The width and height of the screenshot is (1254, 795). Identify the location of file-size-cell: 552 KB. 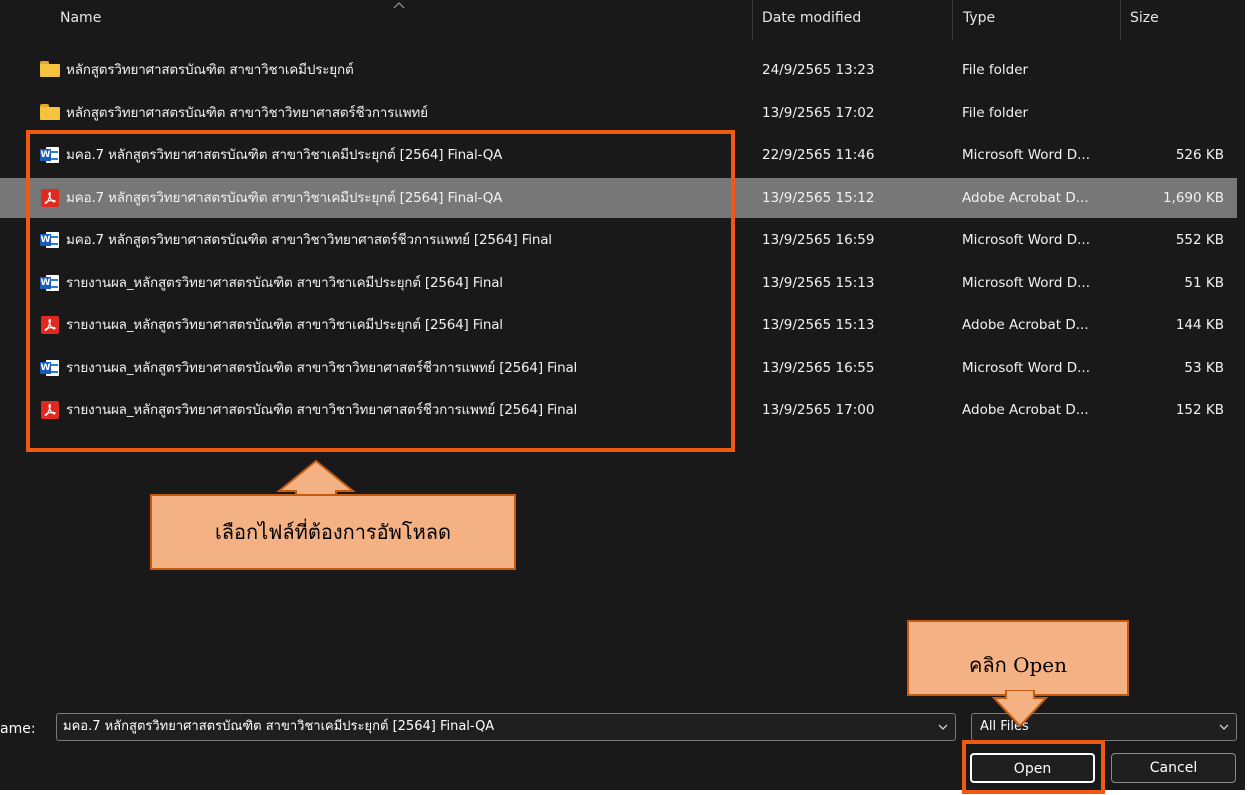
(1199, 240).